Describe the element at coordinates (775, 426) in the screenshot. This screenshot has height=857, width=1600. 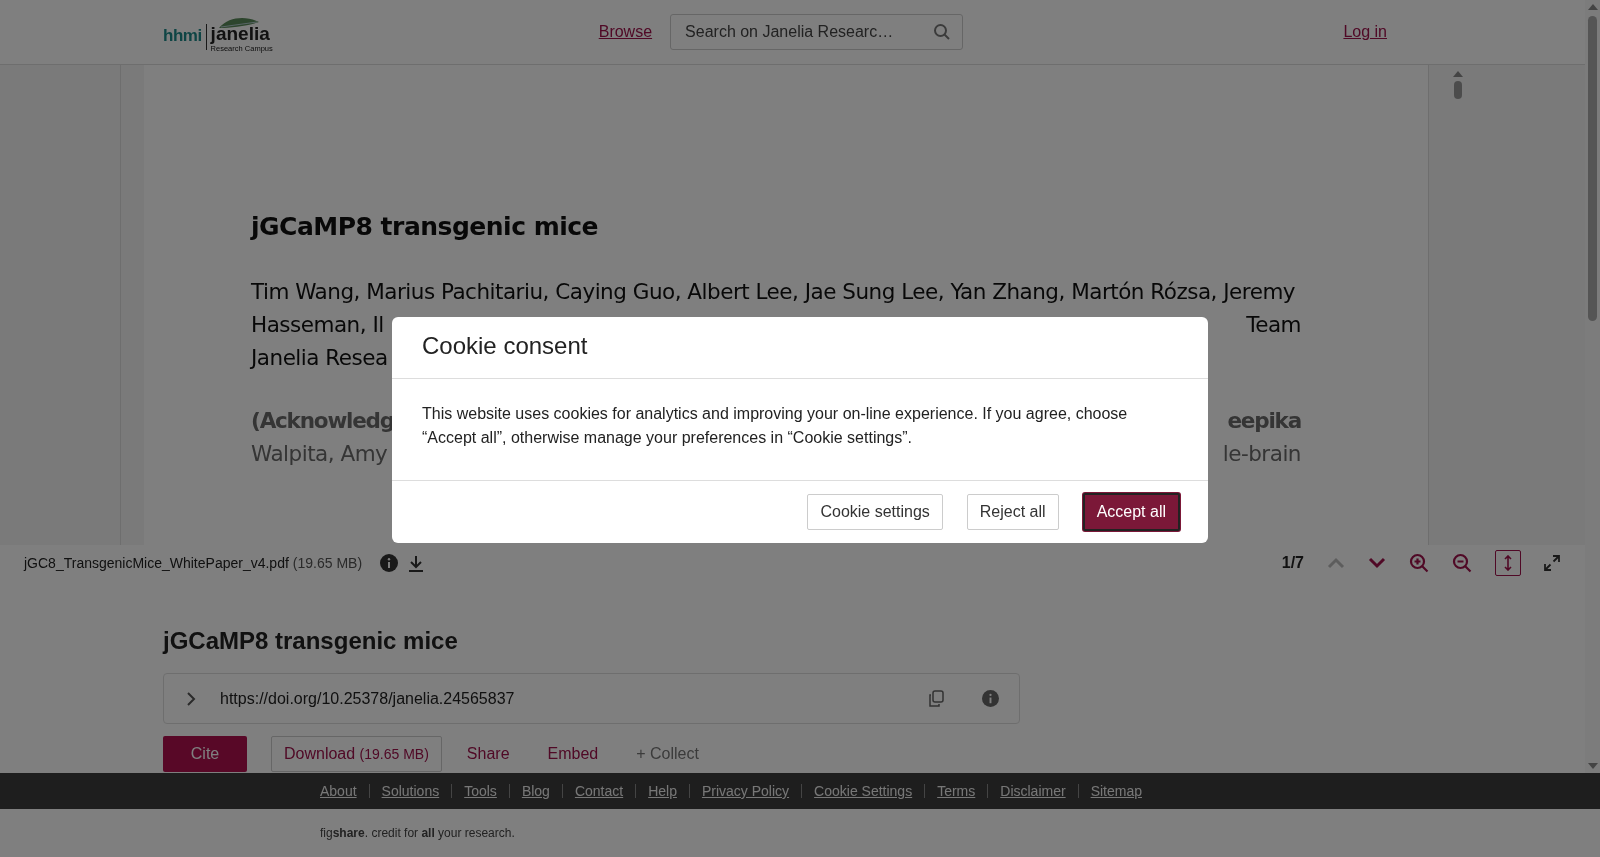
I see `dialog-message: This website uses cookies for analytics and improving your on-line experience. If you agree, choose “Accept all”, otherwise manage your preferences in “Cookie settings”.` at that location.